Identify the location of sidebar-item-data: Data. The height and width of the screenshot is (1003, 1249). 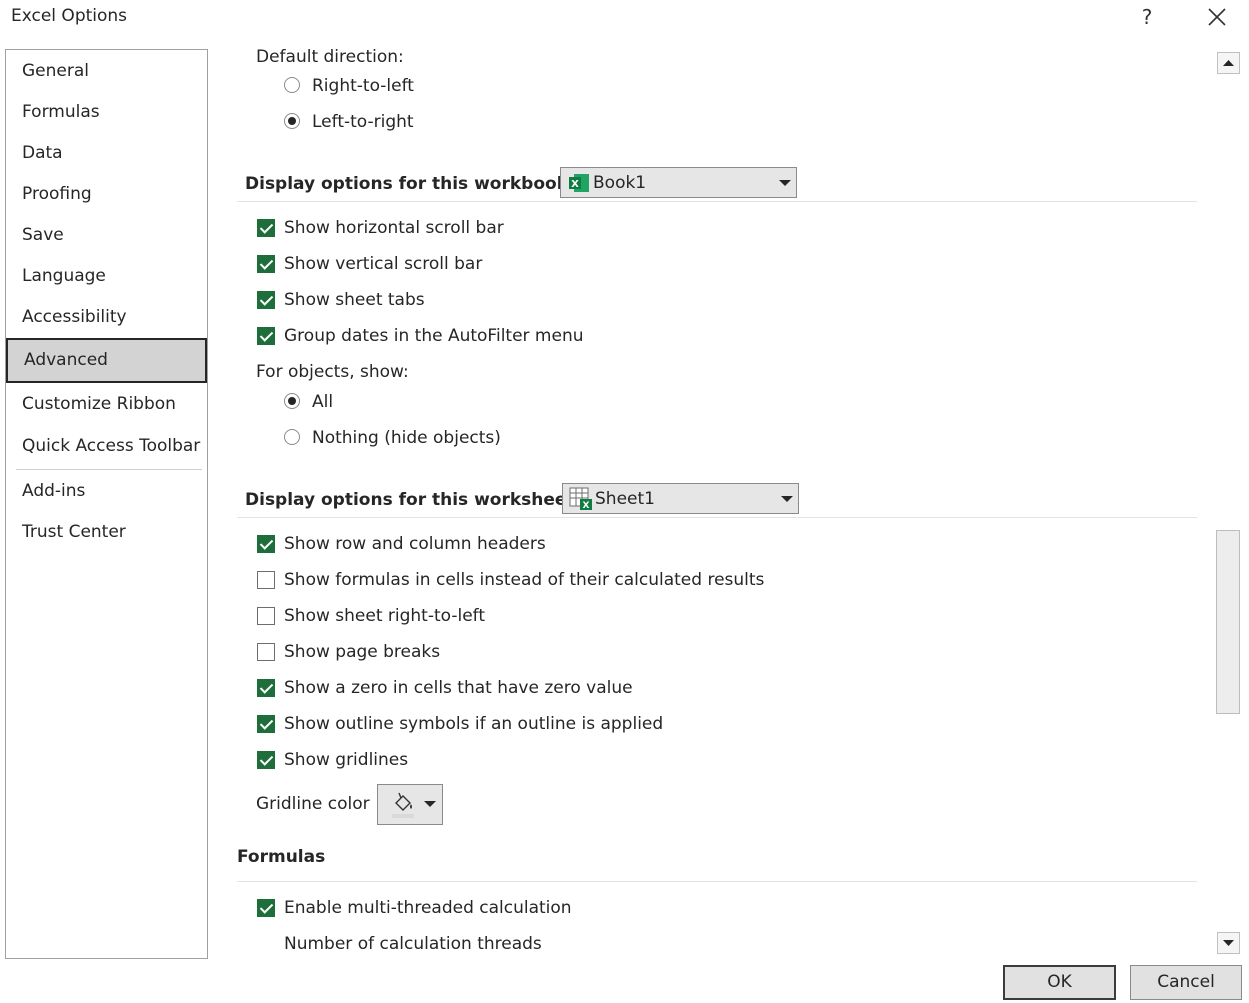
(106, 153).